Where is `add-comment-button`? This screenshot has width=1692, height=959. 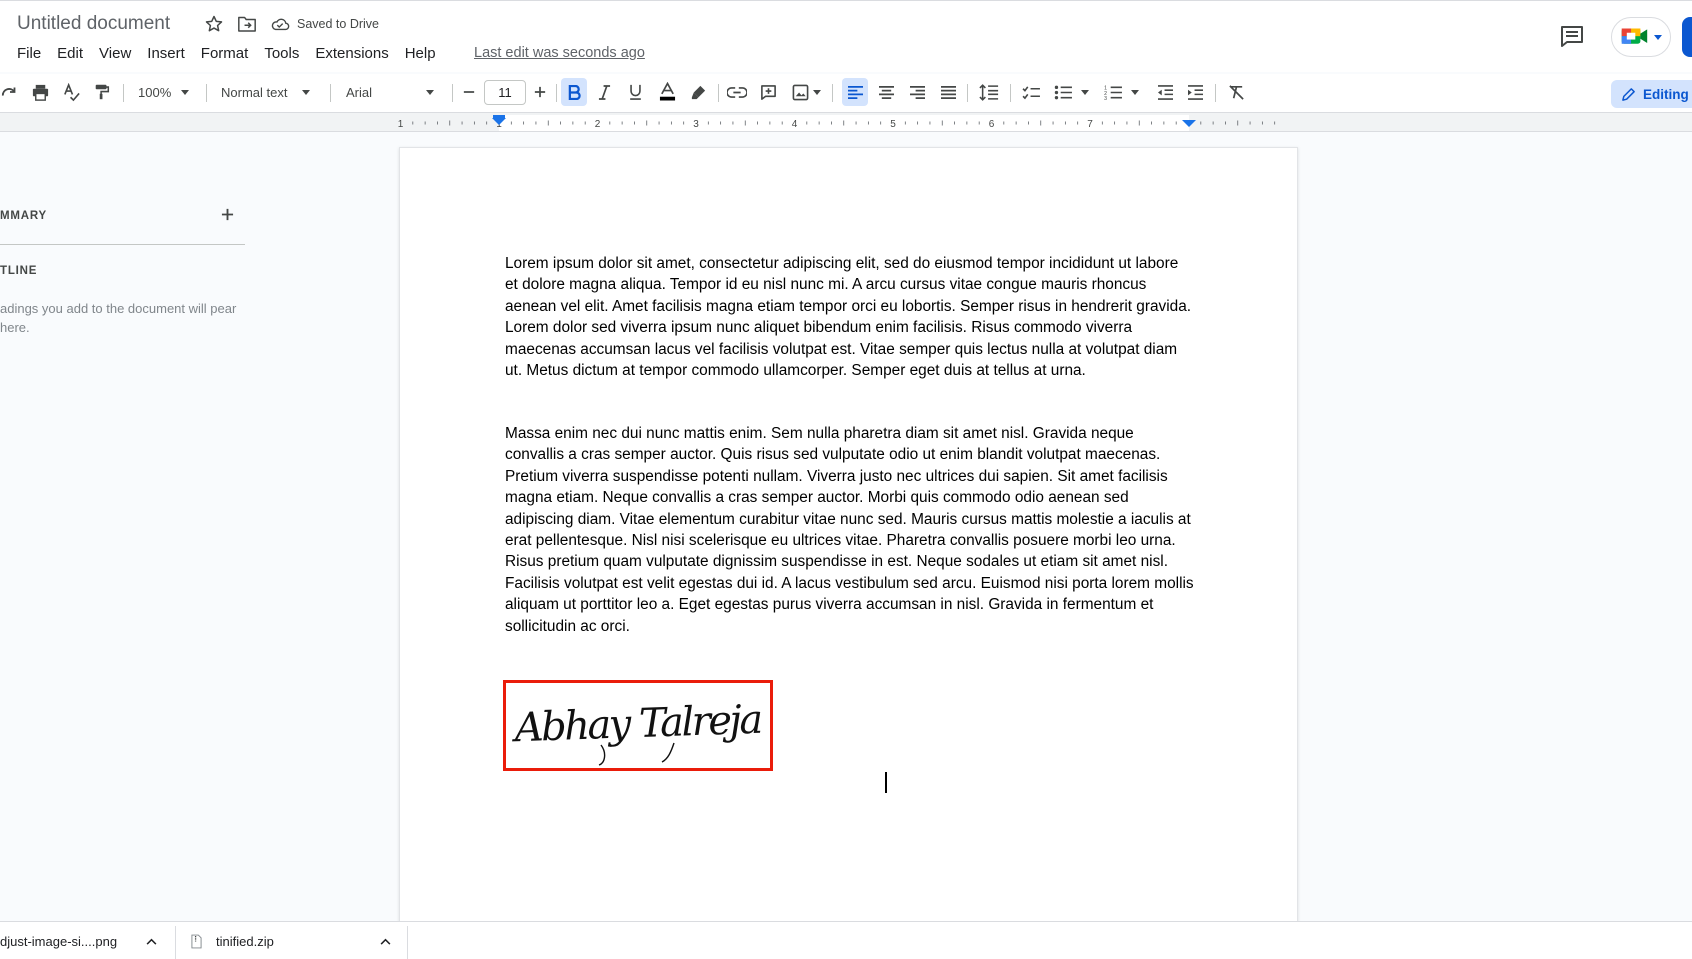
add-comment-button is located at coordinates (768, 92).